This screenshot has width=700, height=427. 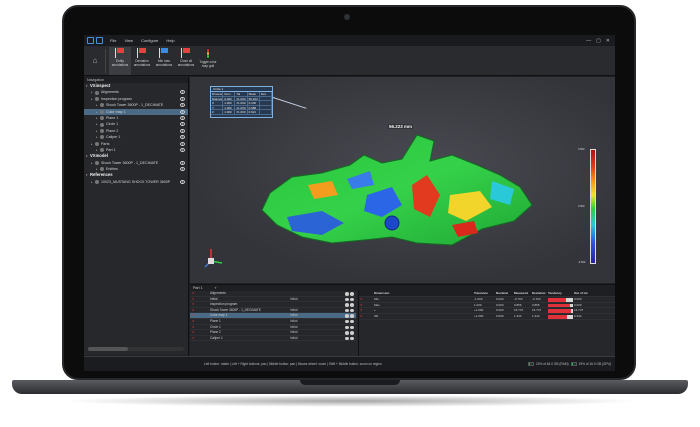 I want to click on column-header: Nominal, so click(x=504, y=293).